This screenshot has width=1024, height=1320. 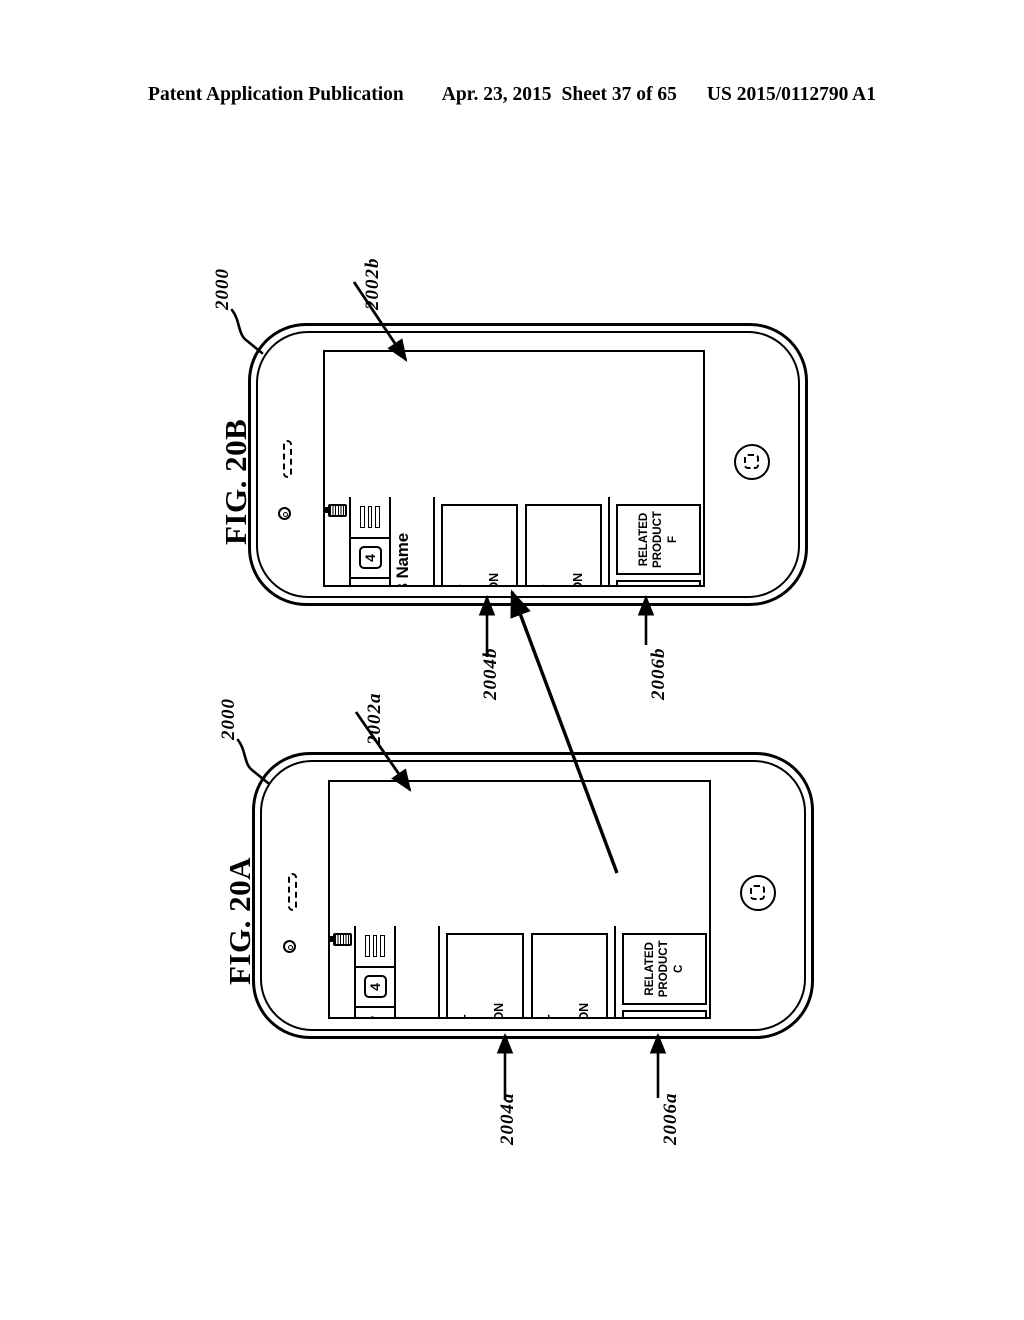 I want to click on ref-numeral-related-20a: 2006a, so click(x=670, y=1119).